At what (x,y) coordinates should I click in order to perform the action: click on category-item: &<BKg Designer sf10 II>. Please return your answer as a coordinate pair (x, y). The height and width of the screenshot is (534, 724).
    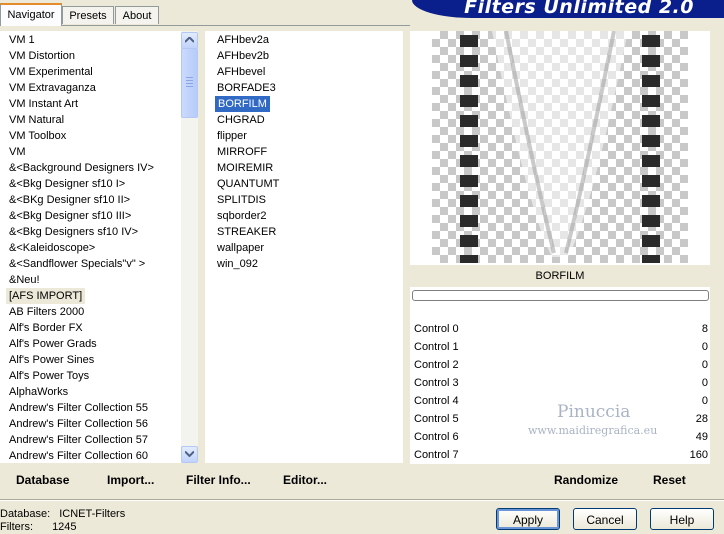
    Looking at the image, I should click on (69, 200).